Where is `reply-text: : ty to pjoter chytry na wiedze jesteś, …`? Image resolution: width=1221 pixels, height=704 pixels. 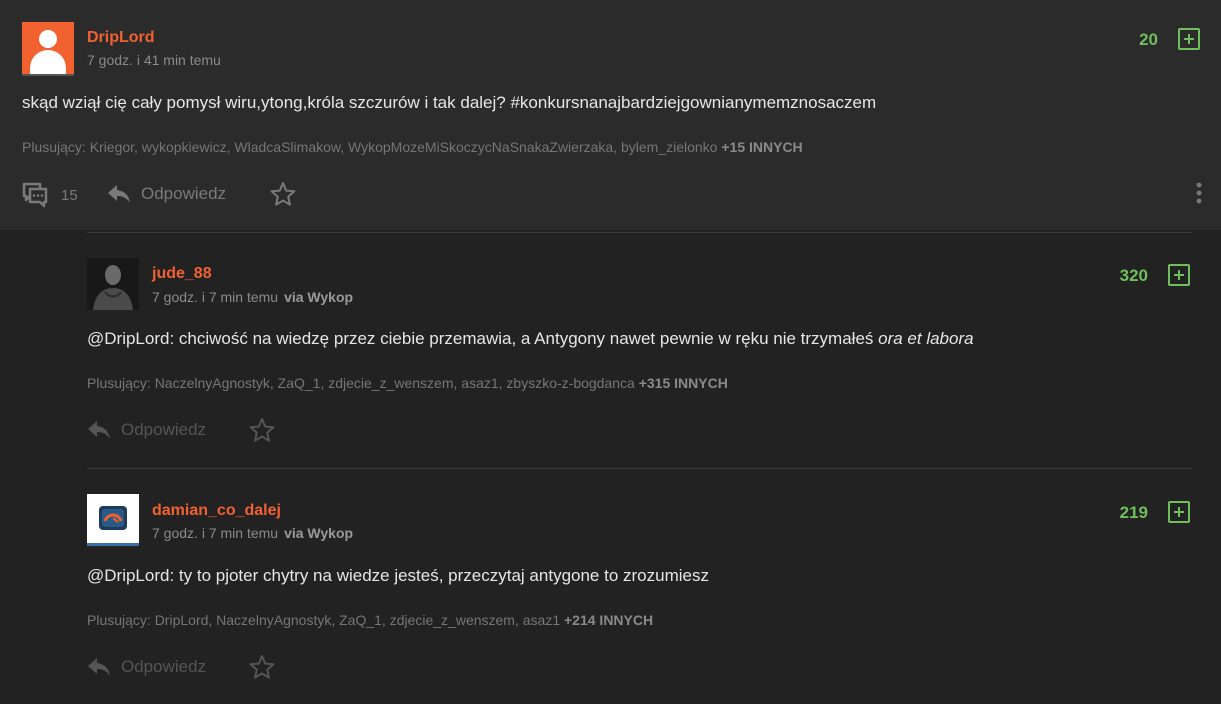
reply-text: : ty to pjoter chytry na wiedze jesteś, … is located at coordinates (439, 575).